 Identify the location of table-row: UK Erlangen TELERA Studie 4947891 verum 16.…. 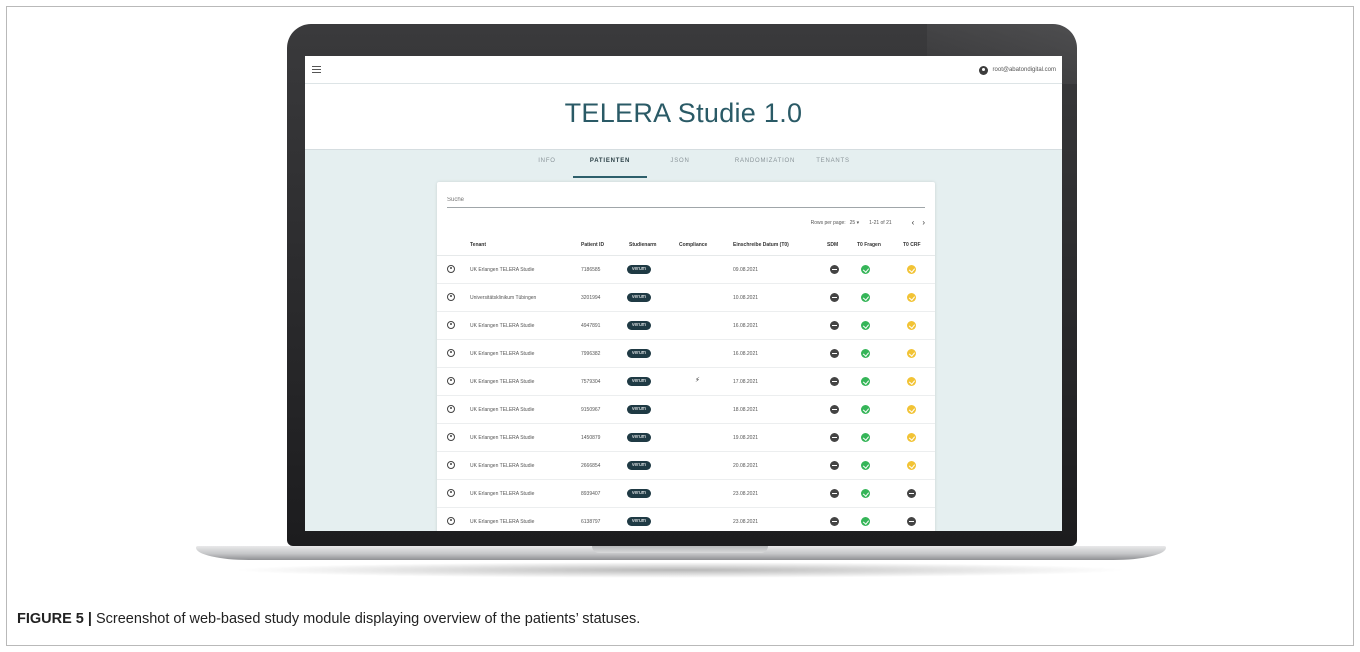
(686, 326).